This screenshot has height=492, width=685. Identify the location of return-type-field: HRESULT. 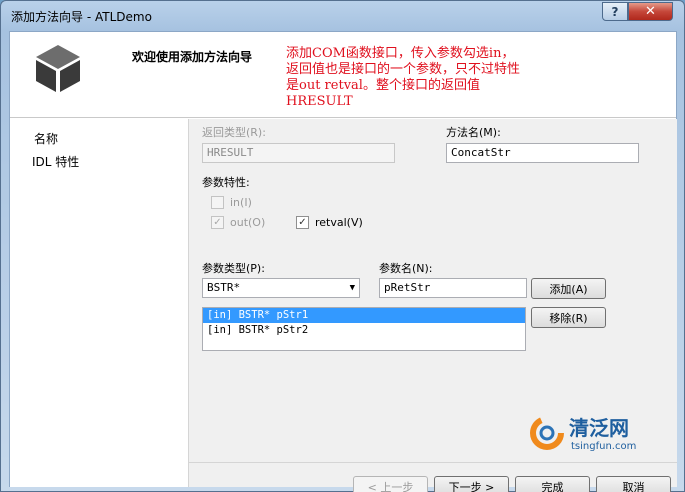
(298, 153).